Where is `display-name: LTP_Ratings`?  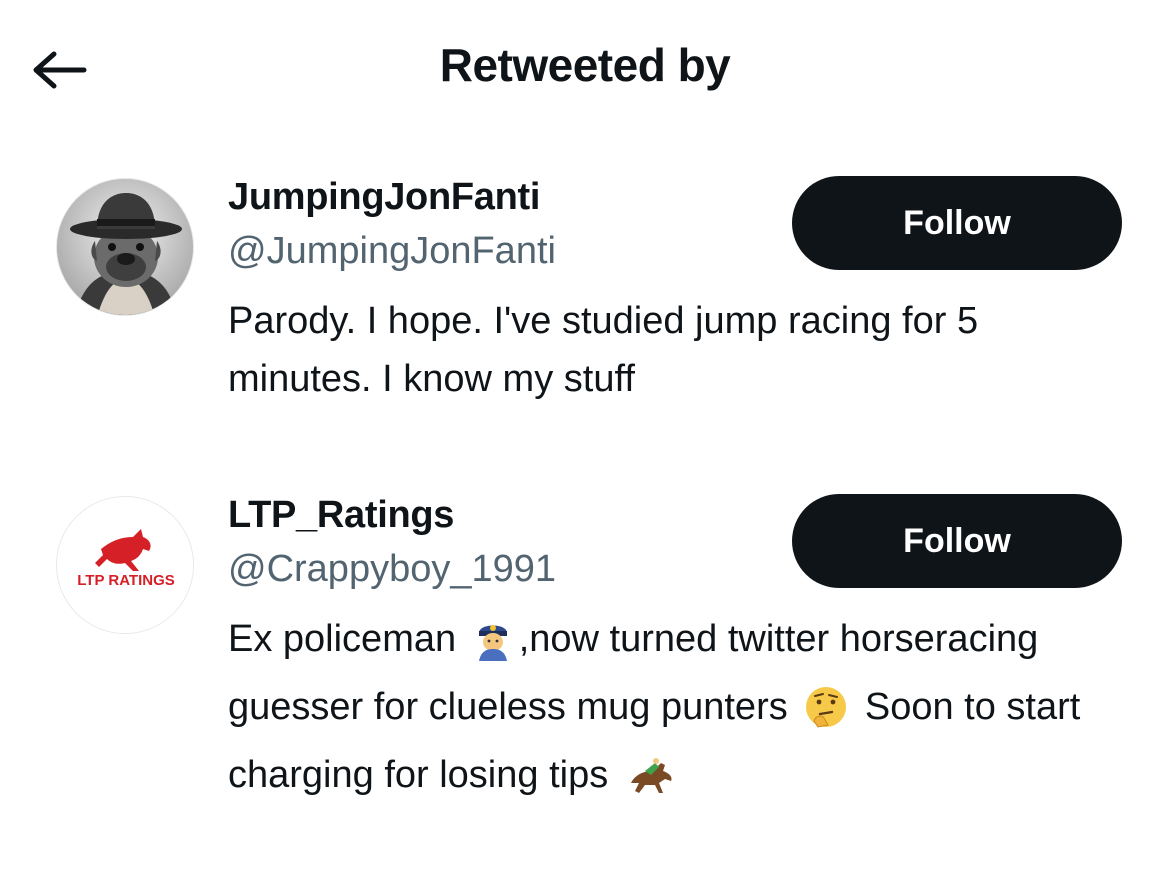
display-name: LTP_Ratings is located at coordinates (341, 515).